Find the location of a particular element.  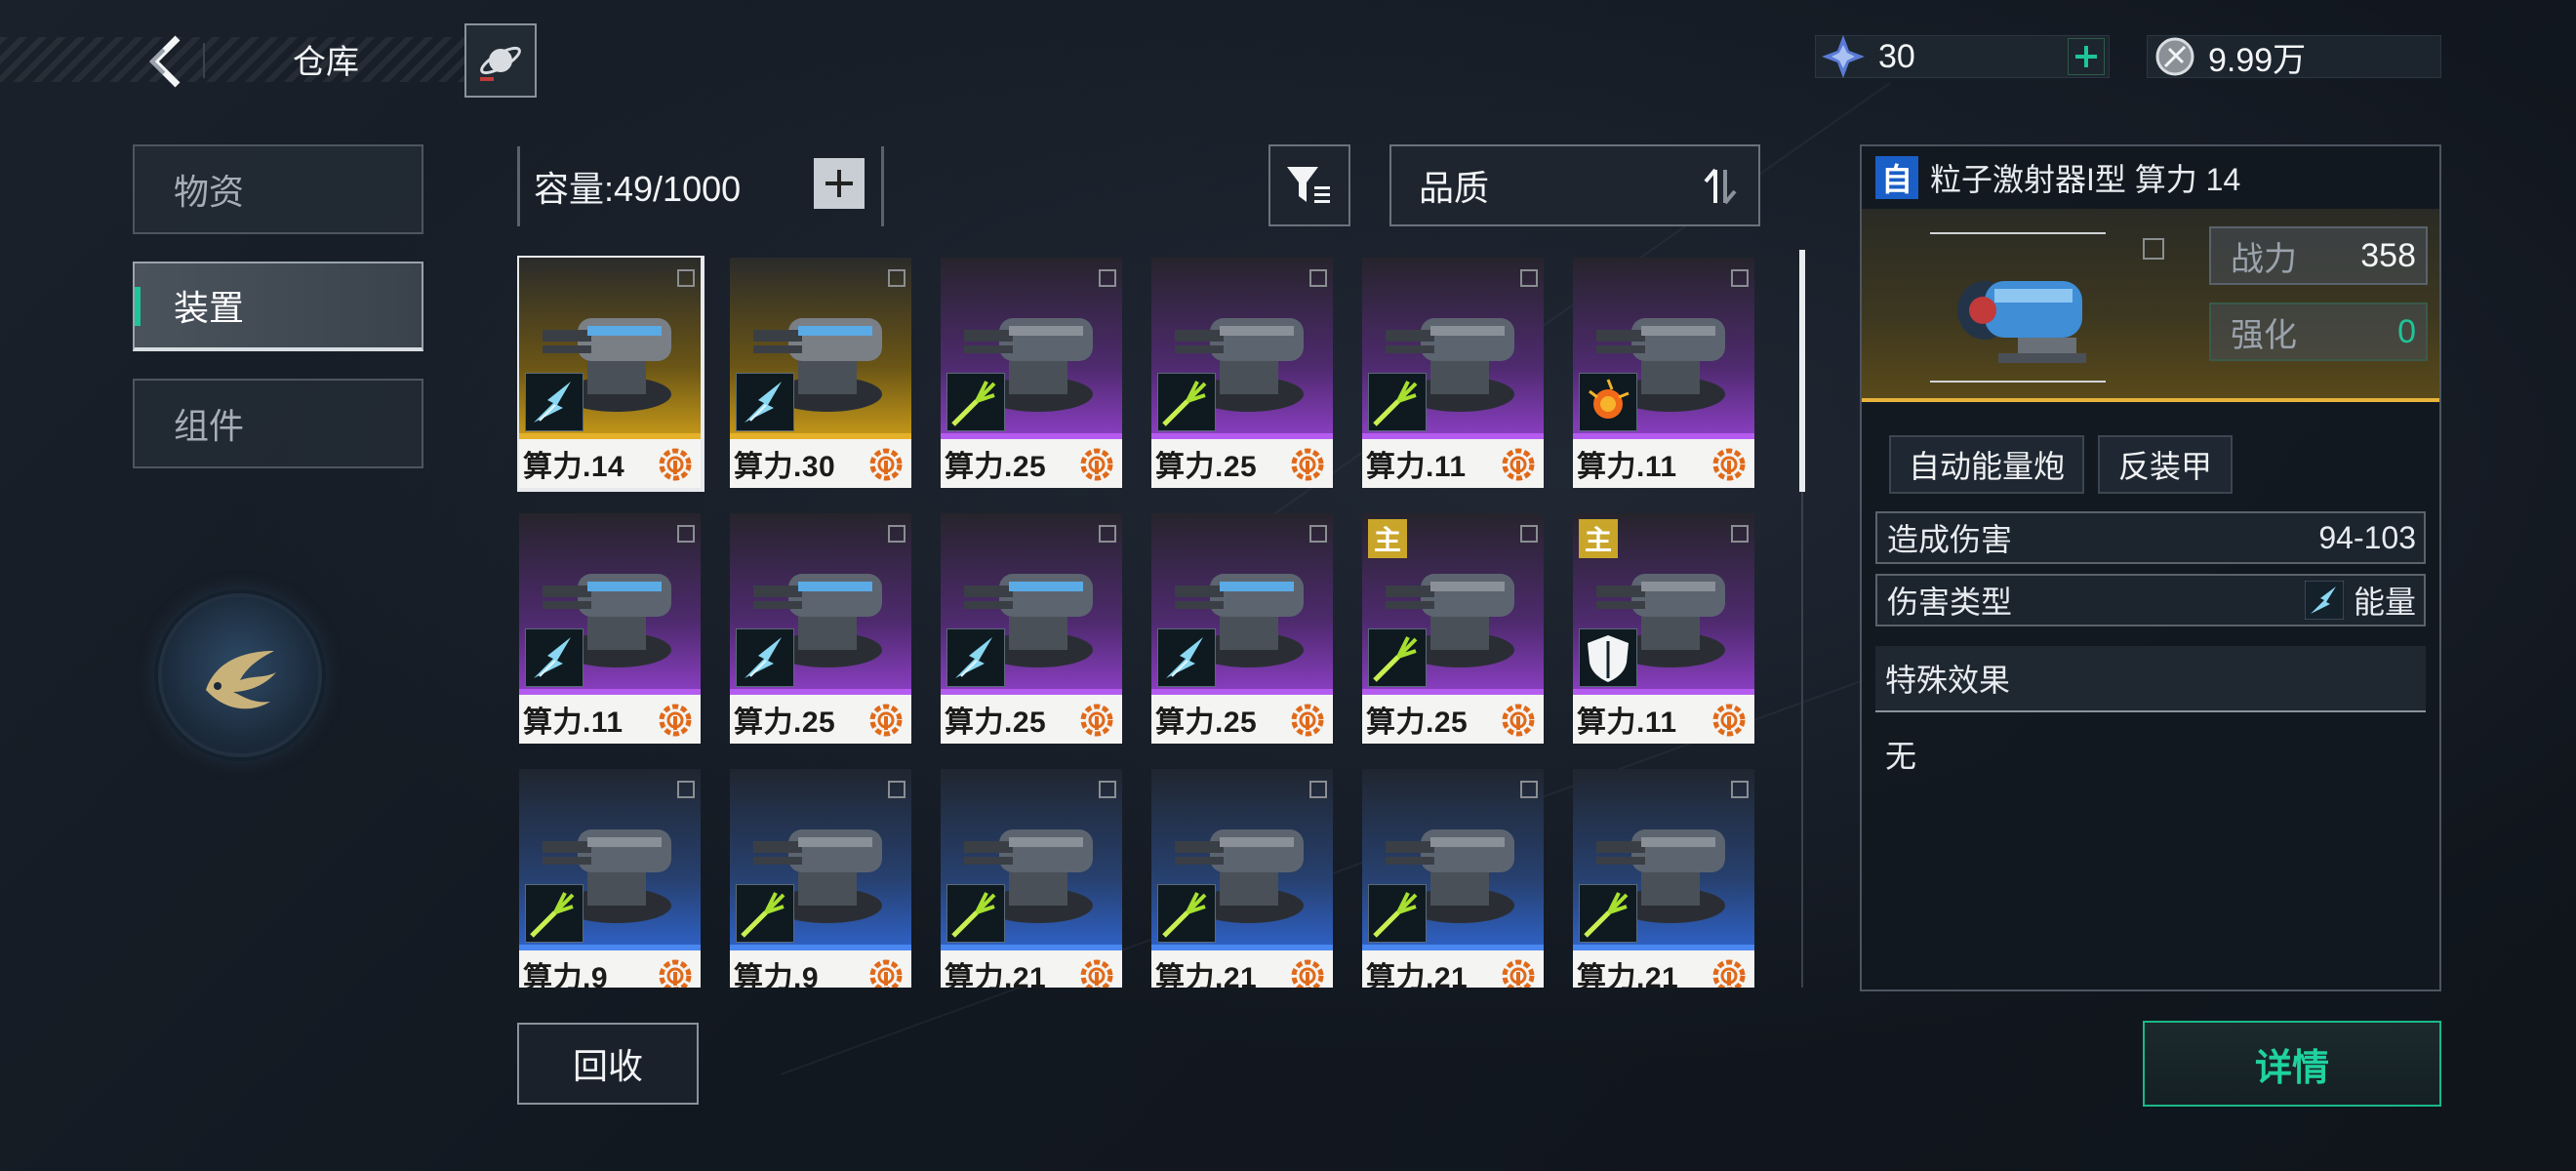

power-value: 358 is located at coordinates (2388, 255).